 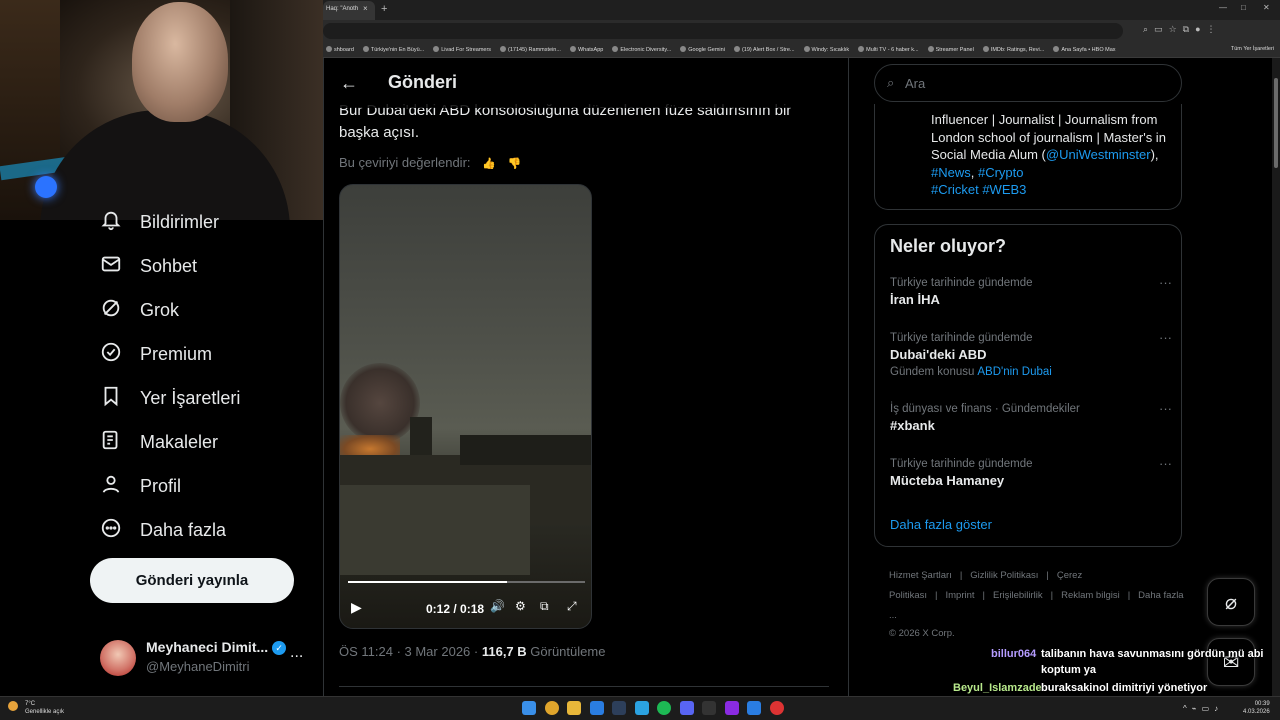 What do you see at coordinates (584, 691) in the screenshot?
I see `post-actions-bar` at bounding box center [584, 691].